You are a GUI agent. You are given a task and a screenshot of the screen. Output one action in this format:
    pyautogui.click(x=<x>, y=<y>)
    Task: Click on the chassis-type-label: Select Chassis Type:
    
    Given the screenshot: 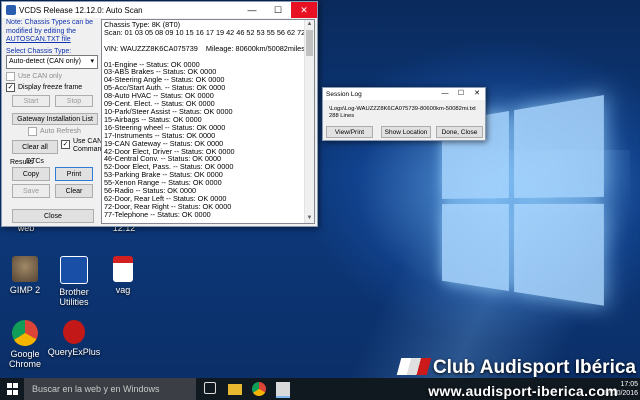 What is the action you would take?
    pyautogui.click(x=39, y=51)
    